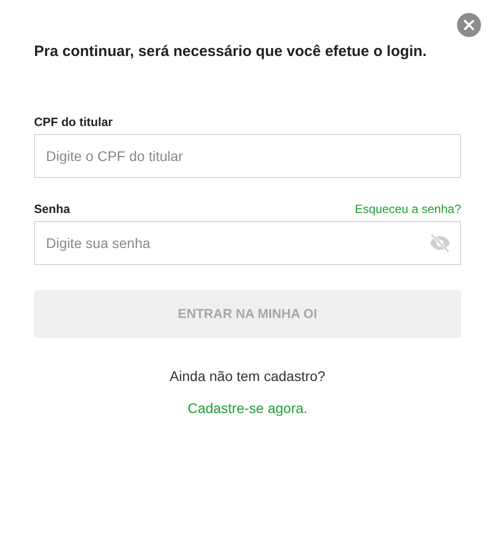 The width and height of the screenshot is (495, 557). I want to click on heading: Pra continuar, será necessário que você efetue o login., so click(231, 52).